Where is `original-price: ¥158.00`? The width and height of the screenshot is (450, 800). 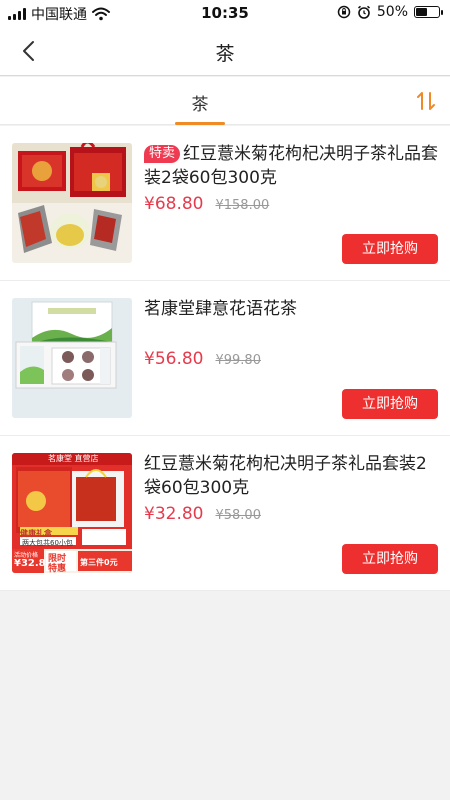 original-price: ¥158.00 is located at coordinates (242, 205).